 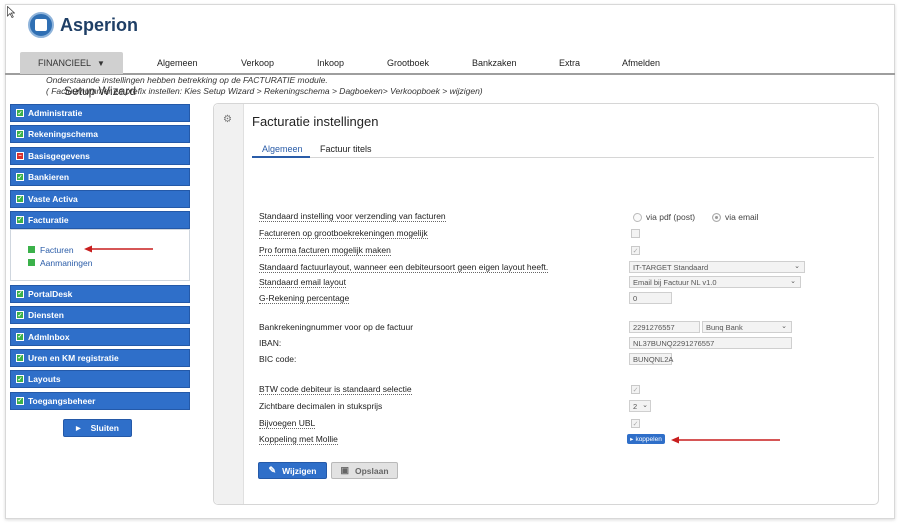 What do you see at coordinates (725, 440) in the screenshot?
I see `annotation-arrow-mollie` at bounding box center [725, 440].